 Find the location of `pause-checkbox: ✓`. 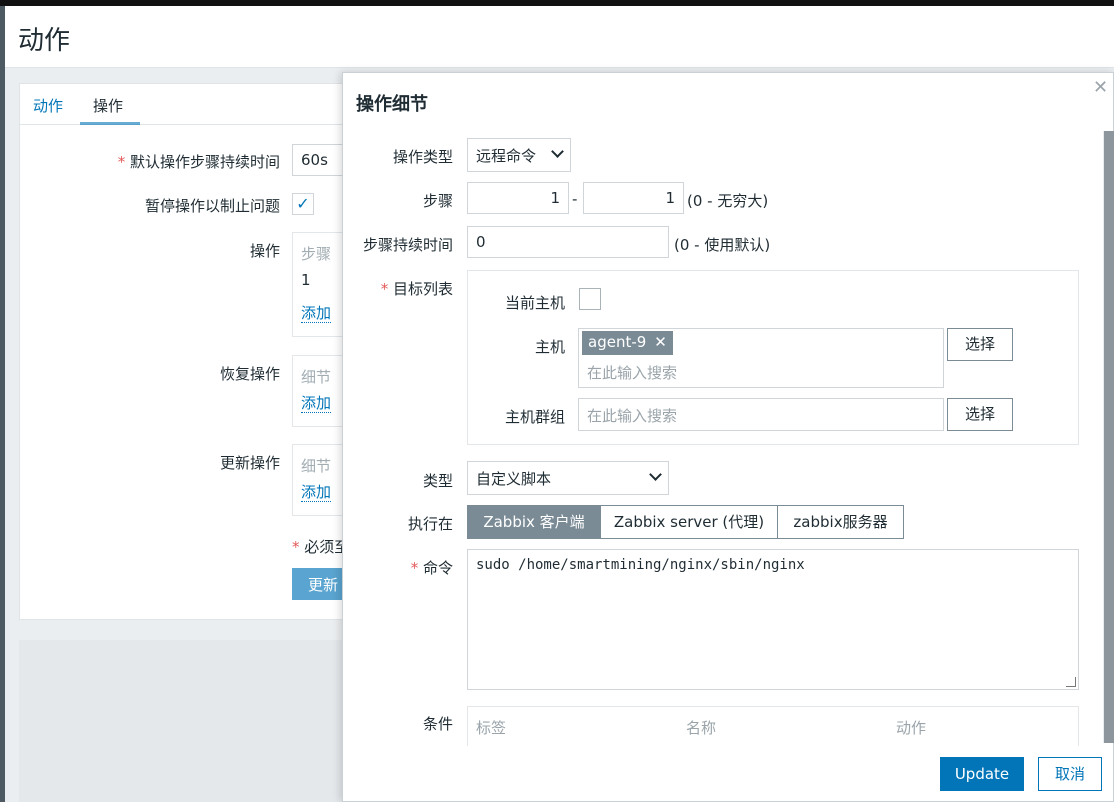

pause-checkbox: ✓ is located at coordinates (303, 204).